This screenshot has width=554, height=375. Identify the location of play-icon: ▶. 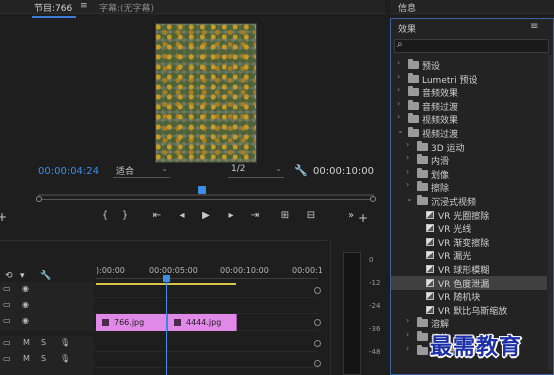
(206, 215).